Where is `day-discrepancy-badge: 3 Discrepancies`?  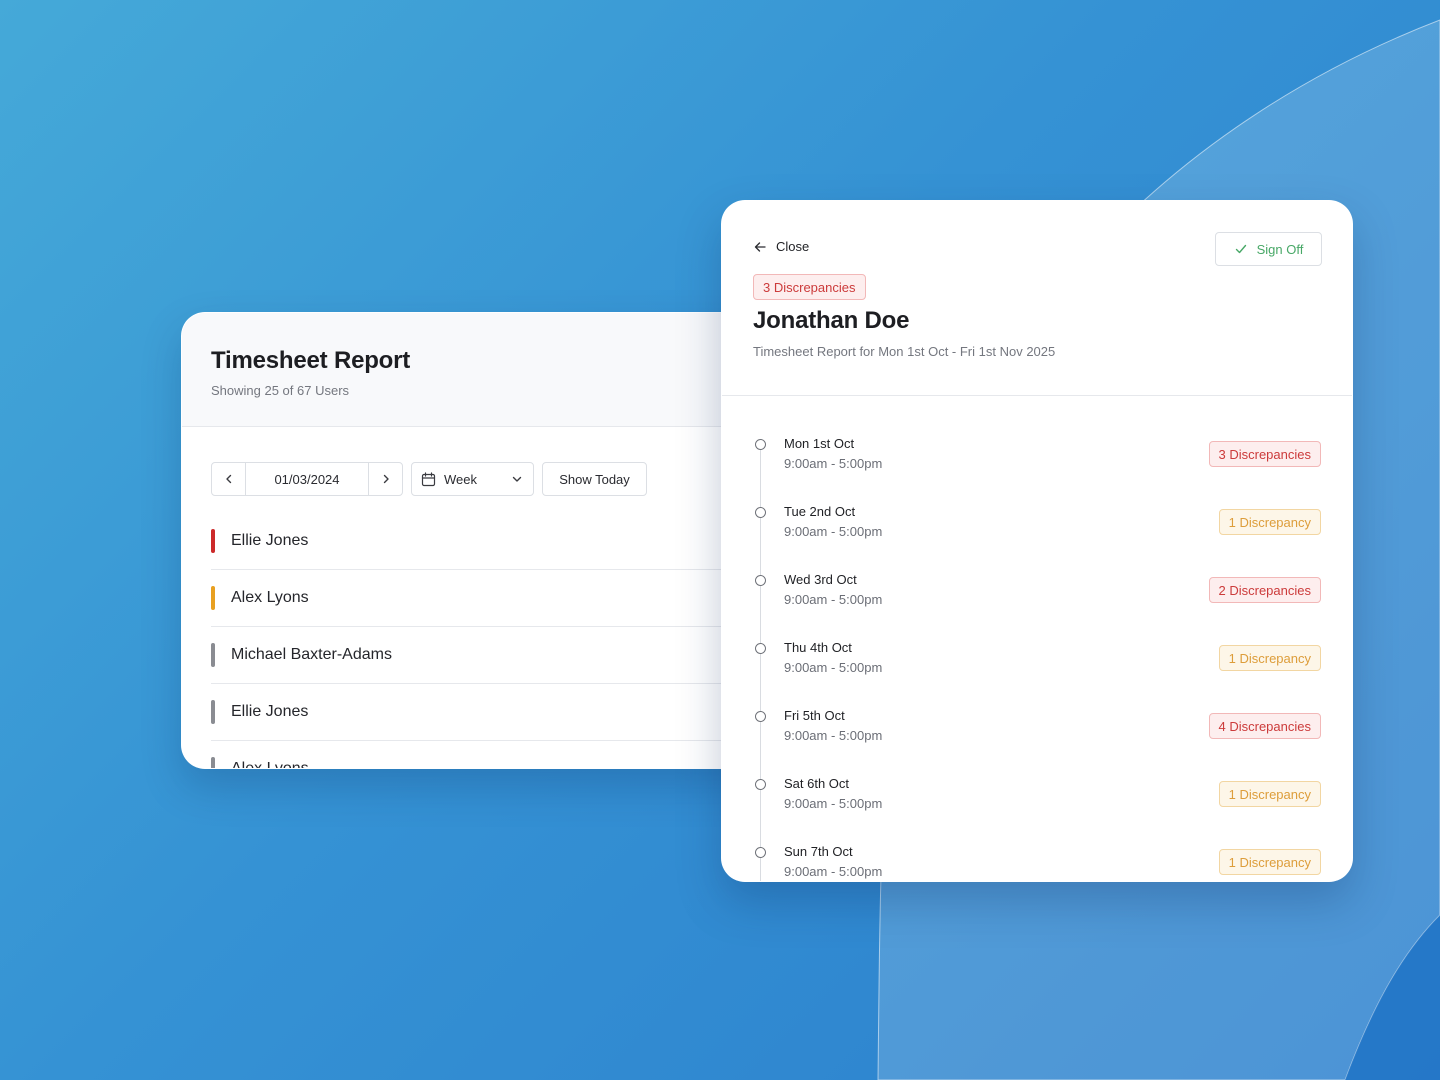
day-discrepancy-badge: 3 Discrepancies is located at coordinates (1264, 454).